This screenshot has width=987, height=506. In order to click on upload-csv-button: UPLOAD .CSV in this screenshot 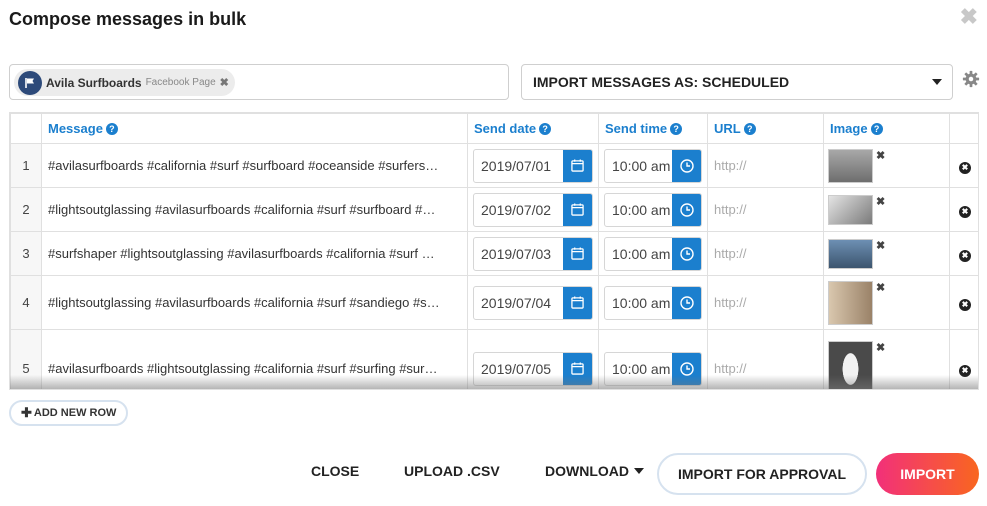, I will do `click(452, 471)`.